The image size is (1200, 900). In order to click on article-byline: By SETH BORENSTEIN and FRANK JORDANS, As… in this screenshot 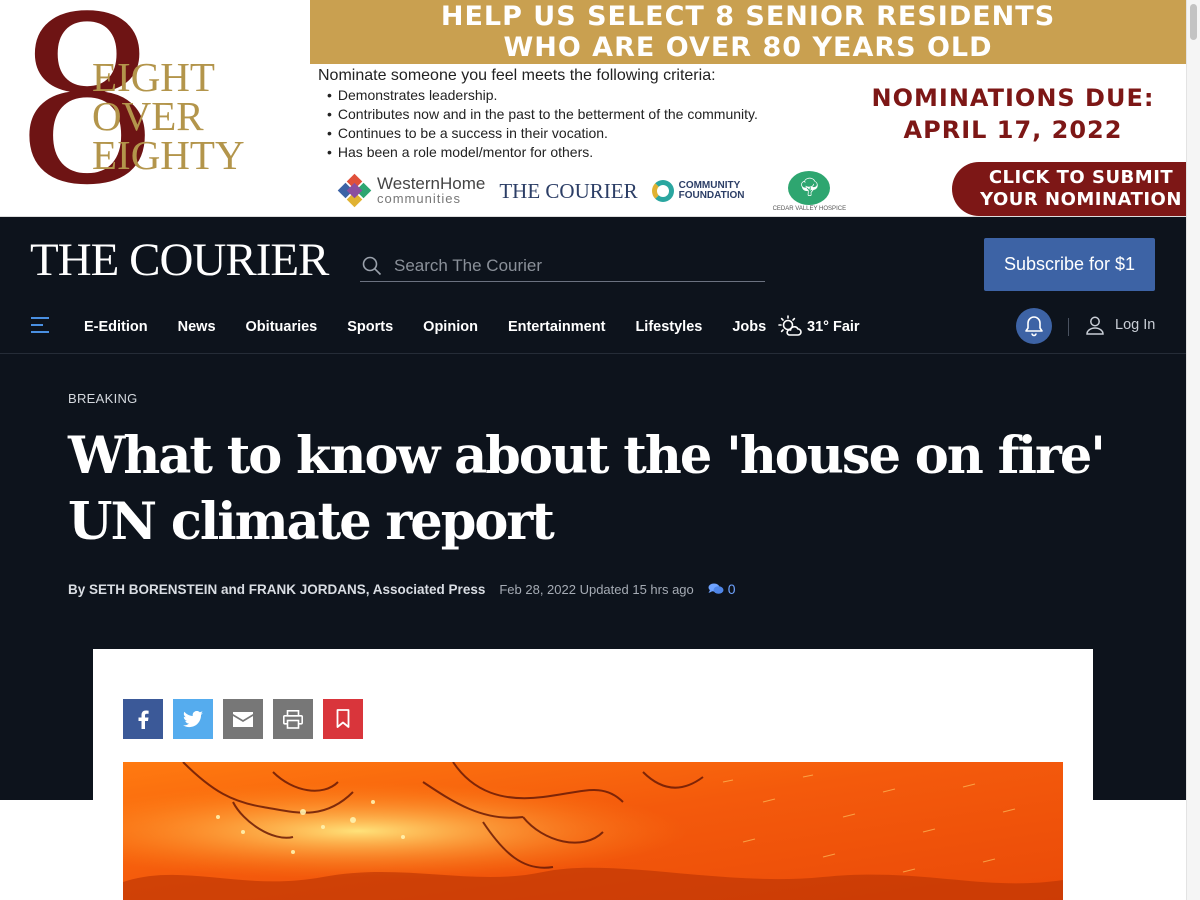, I will do `click(402, 589)`.